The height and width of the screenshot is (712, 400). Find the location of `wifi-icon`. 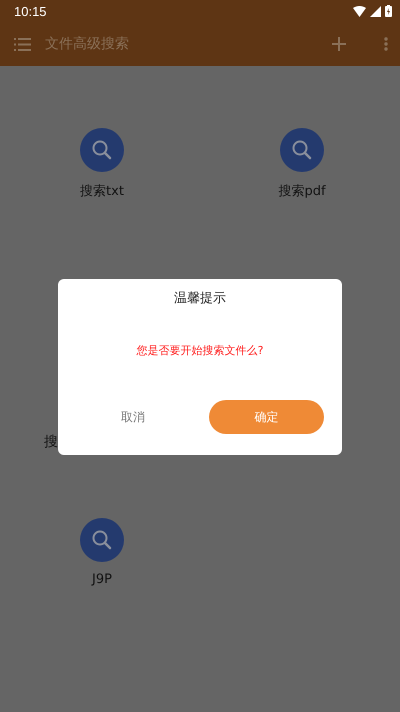

wifi-icon is located at coordinates (359, 11).